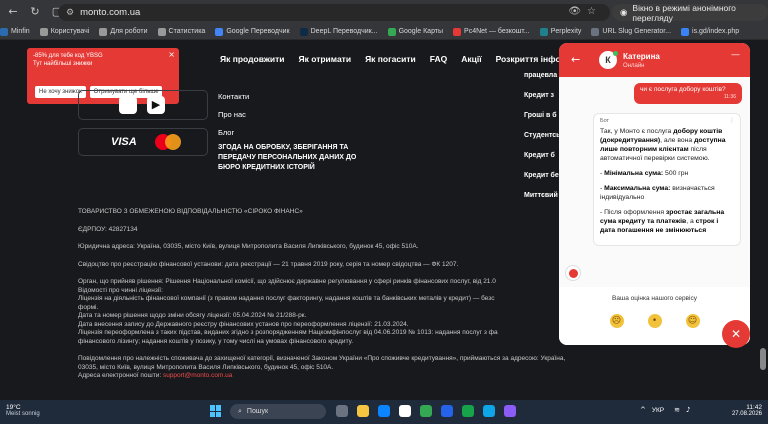  Describe the element at coordinates (542, 75) in the screenshot. I see `footer-right-link: працевла` at that location.